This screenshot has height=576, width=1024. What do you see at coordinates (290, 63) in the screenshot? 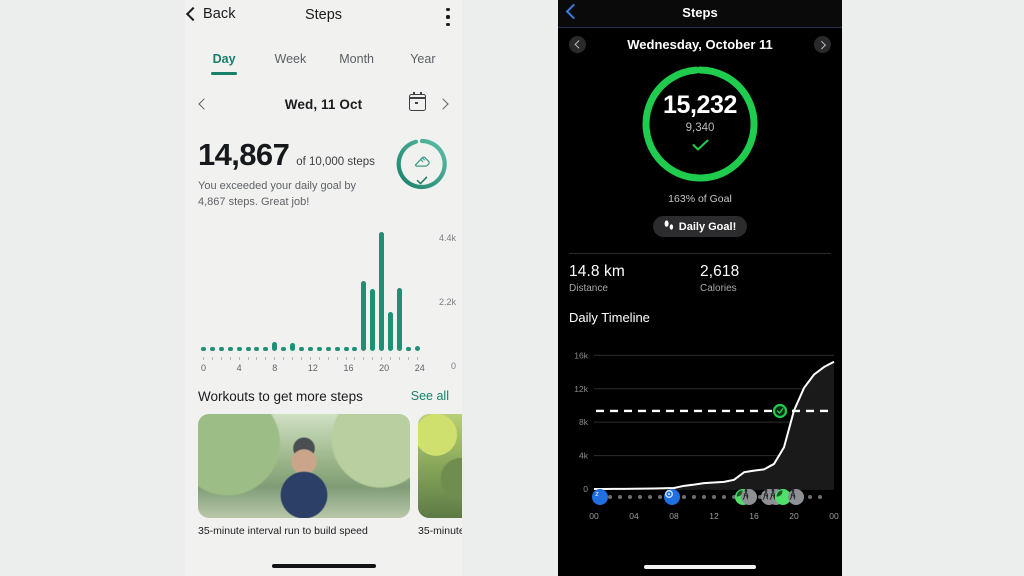
I see `tab-week: Week` at bounding box center [290, 63].